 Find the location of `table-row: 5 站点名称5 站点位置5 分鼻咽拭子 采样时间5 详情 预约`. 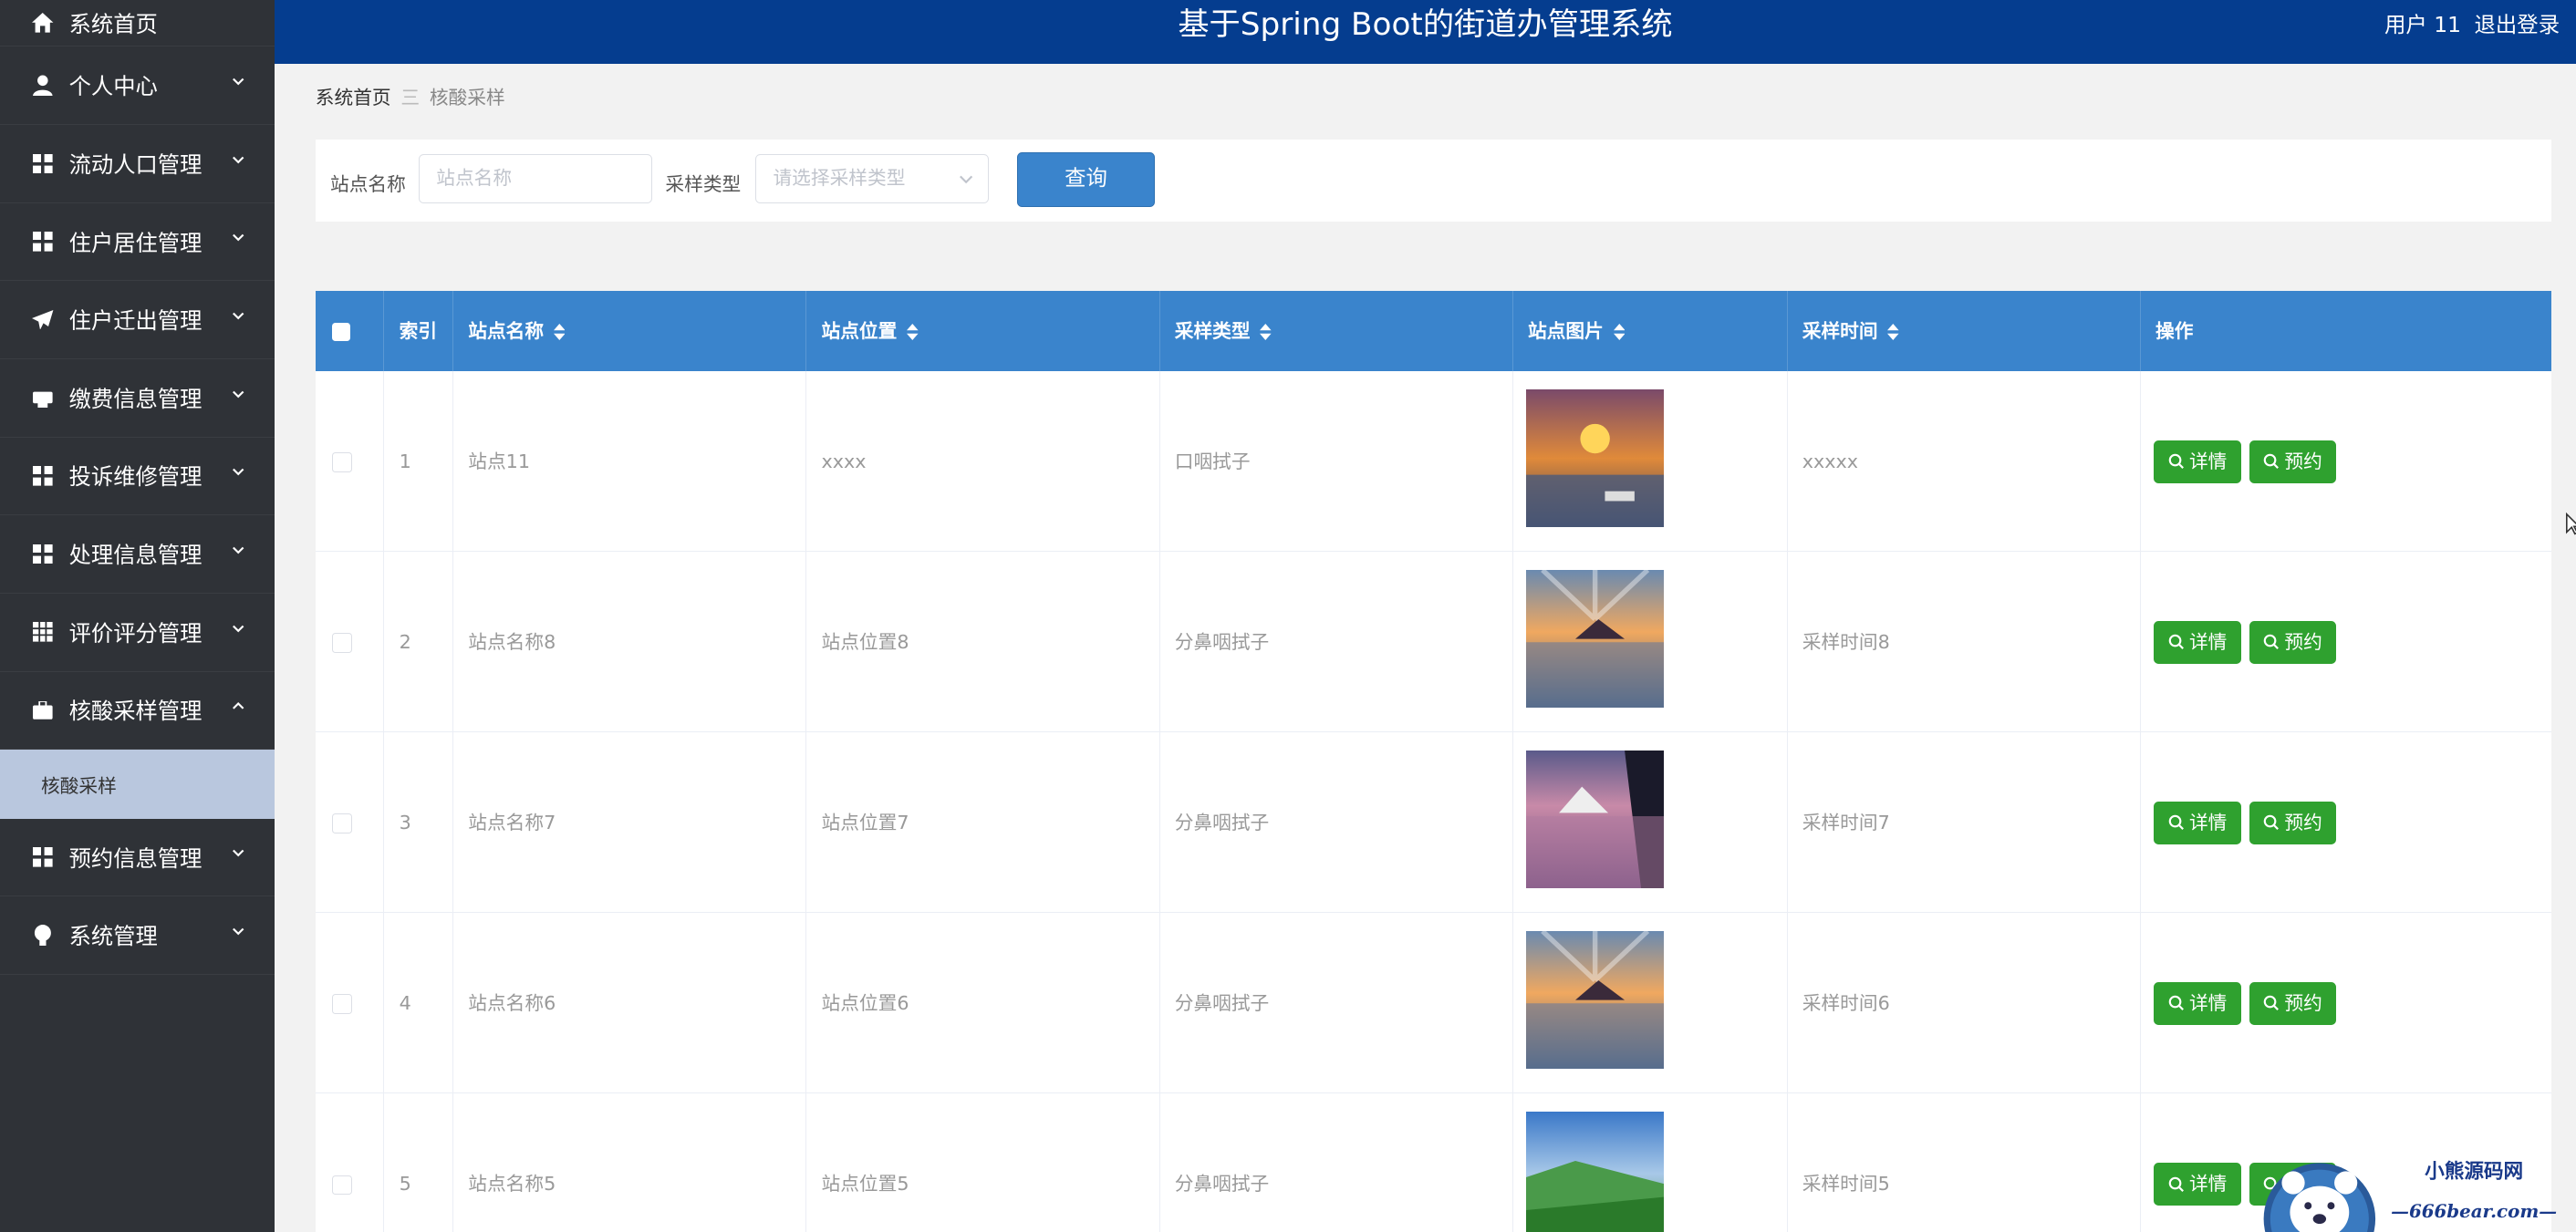

table-row: 5 站点名称5 站点位置5 分鼻咽拭子 采样时间5 详情 预约 is located at coordinates (1433, 1163).